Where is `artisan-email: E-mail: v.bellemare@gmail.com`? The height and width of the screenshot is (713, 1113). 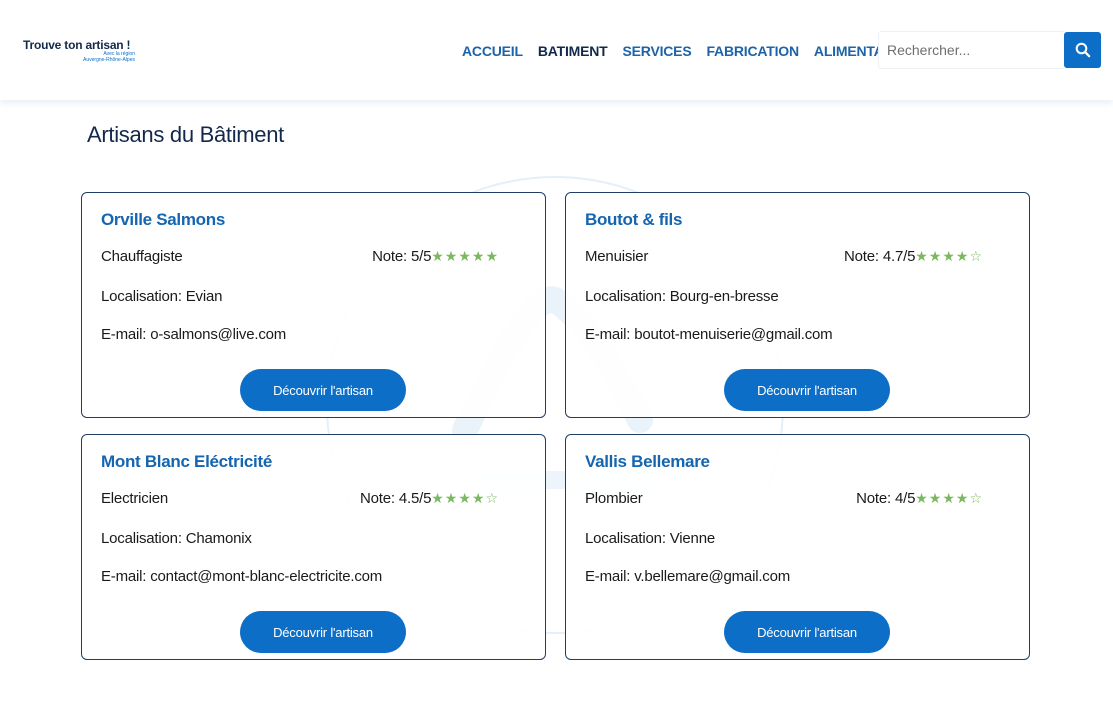 artisan-email: E-mail: v.bellemare@gmail.com is located at coordinates (688, 576).